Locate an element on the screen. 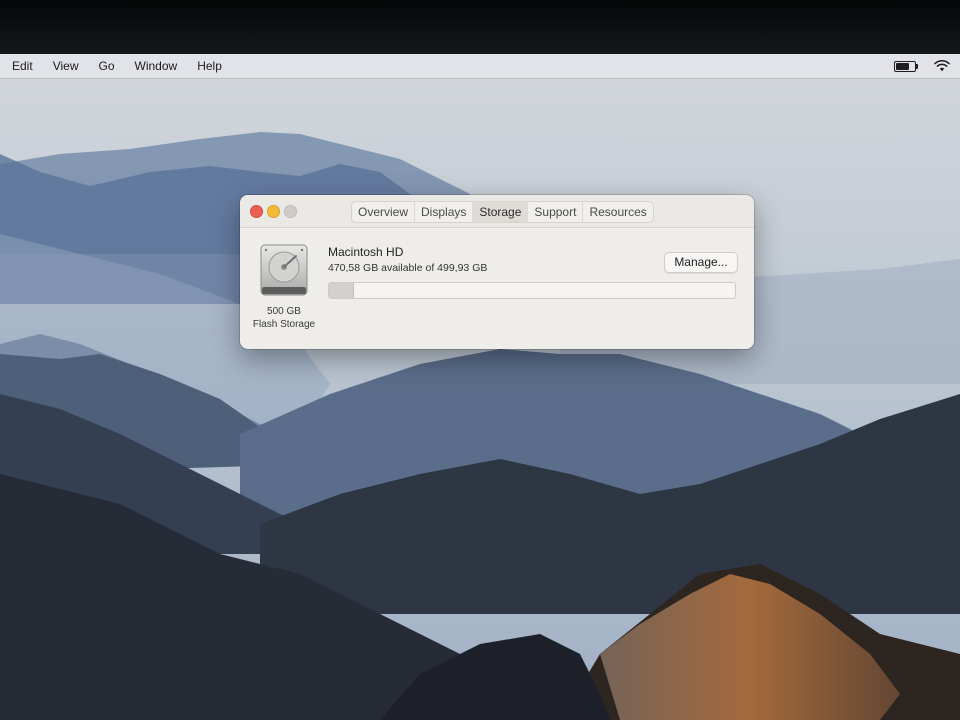 Image resolution: width=960 pixels, height=720 pixels. status-area is located at coordinates (927, 66).